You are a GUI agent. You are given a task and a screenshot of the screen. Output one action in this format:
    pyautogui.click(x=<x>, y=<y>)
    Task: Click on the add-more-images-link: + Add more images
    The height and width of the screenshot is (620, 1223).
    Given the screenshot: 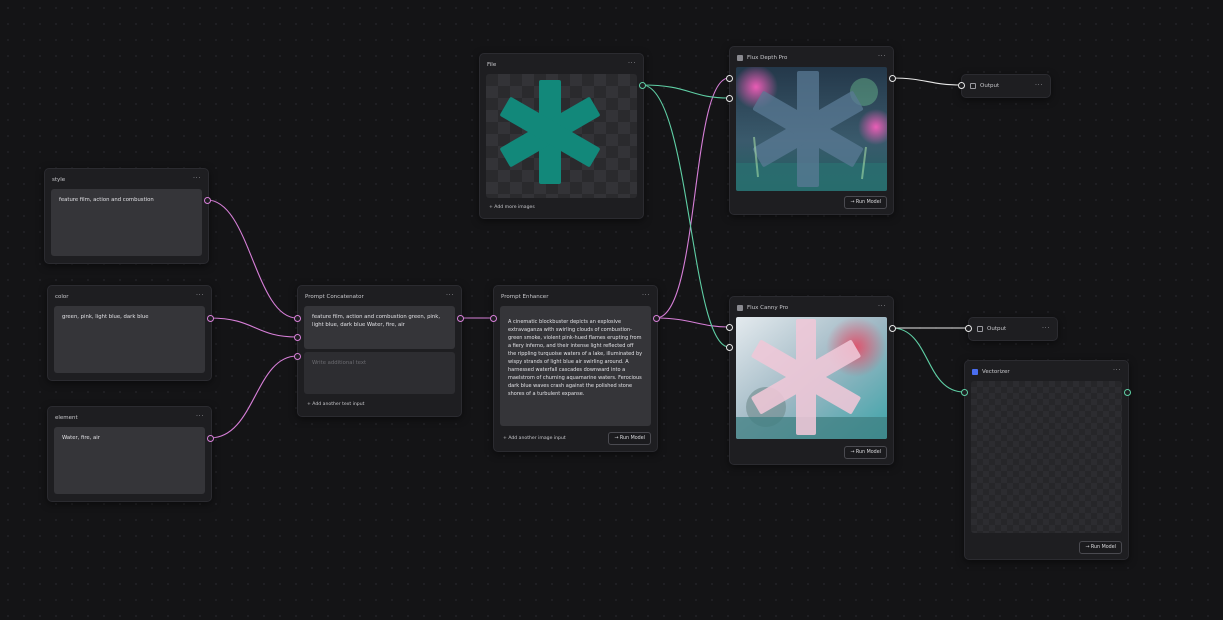 What is the action you would take?
    pyautogui.click(x=512, y=207)
    